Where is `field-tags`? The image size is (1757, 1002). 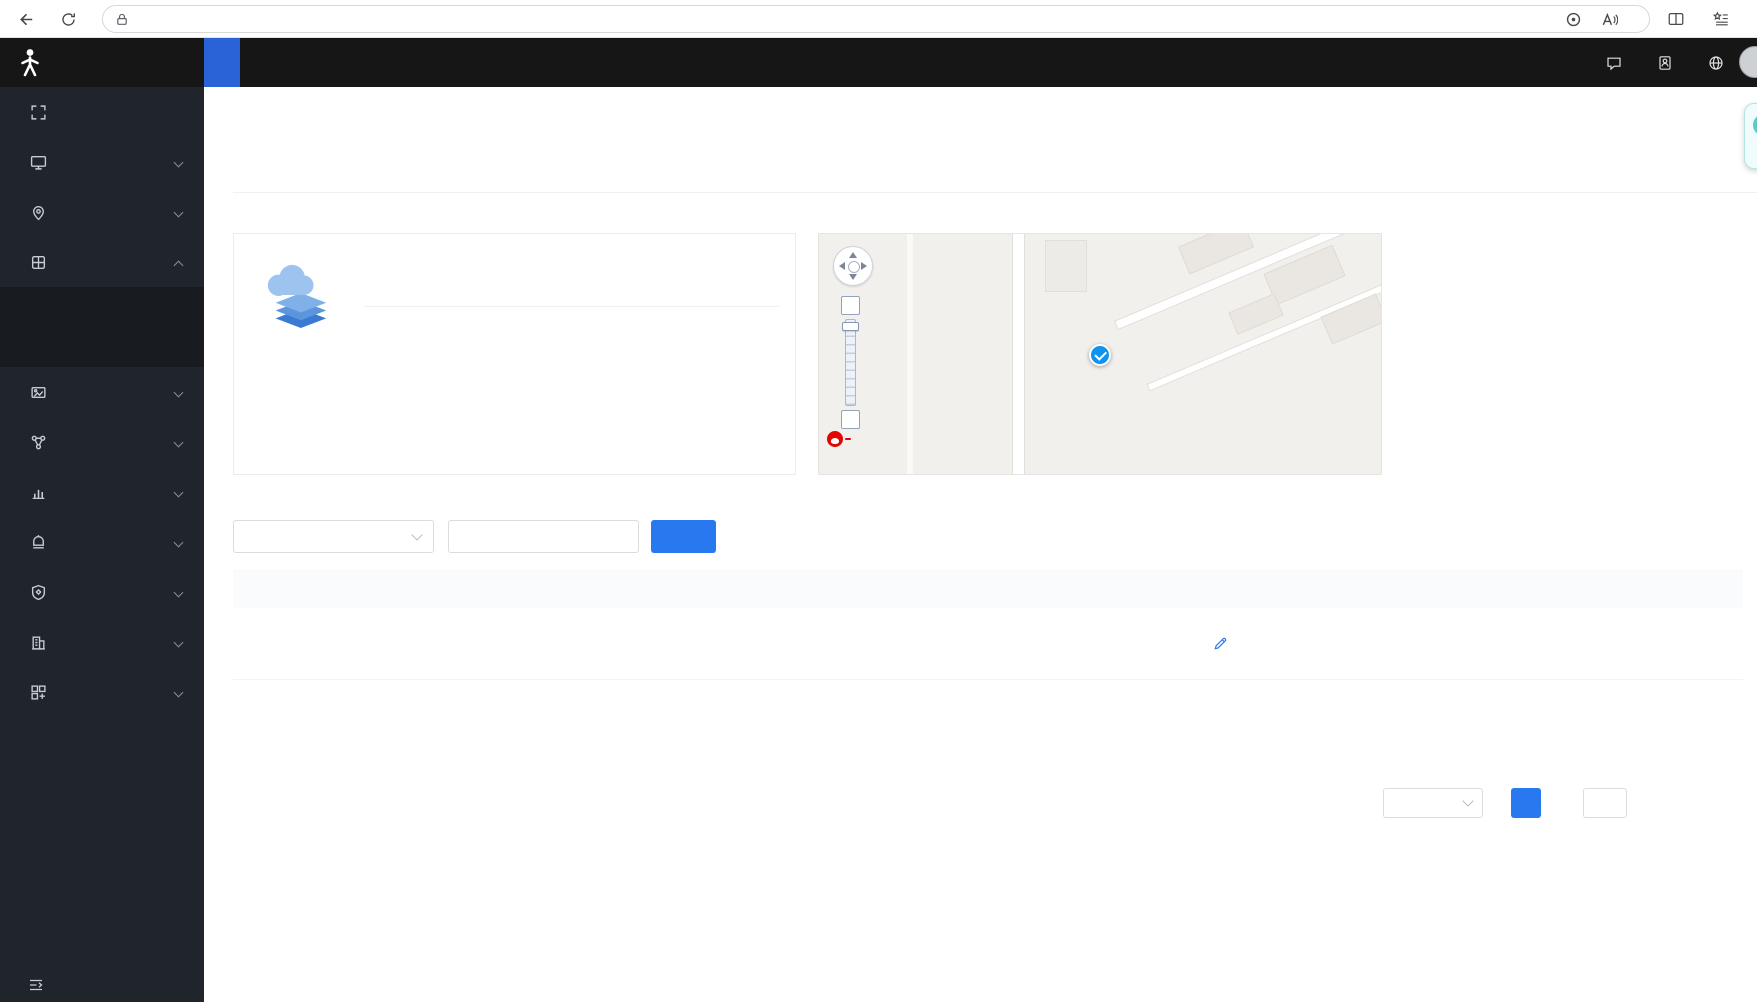 field-tags is located at coordinates (420, 431).